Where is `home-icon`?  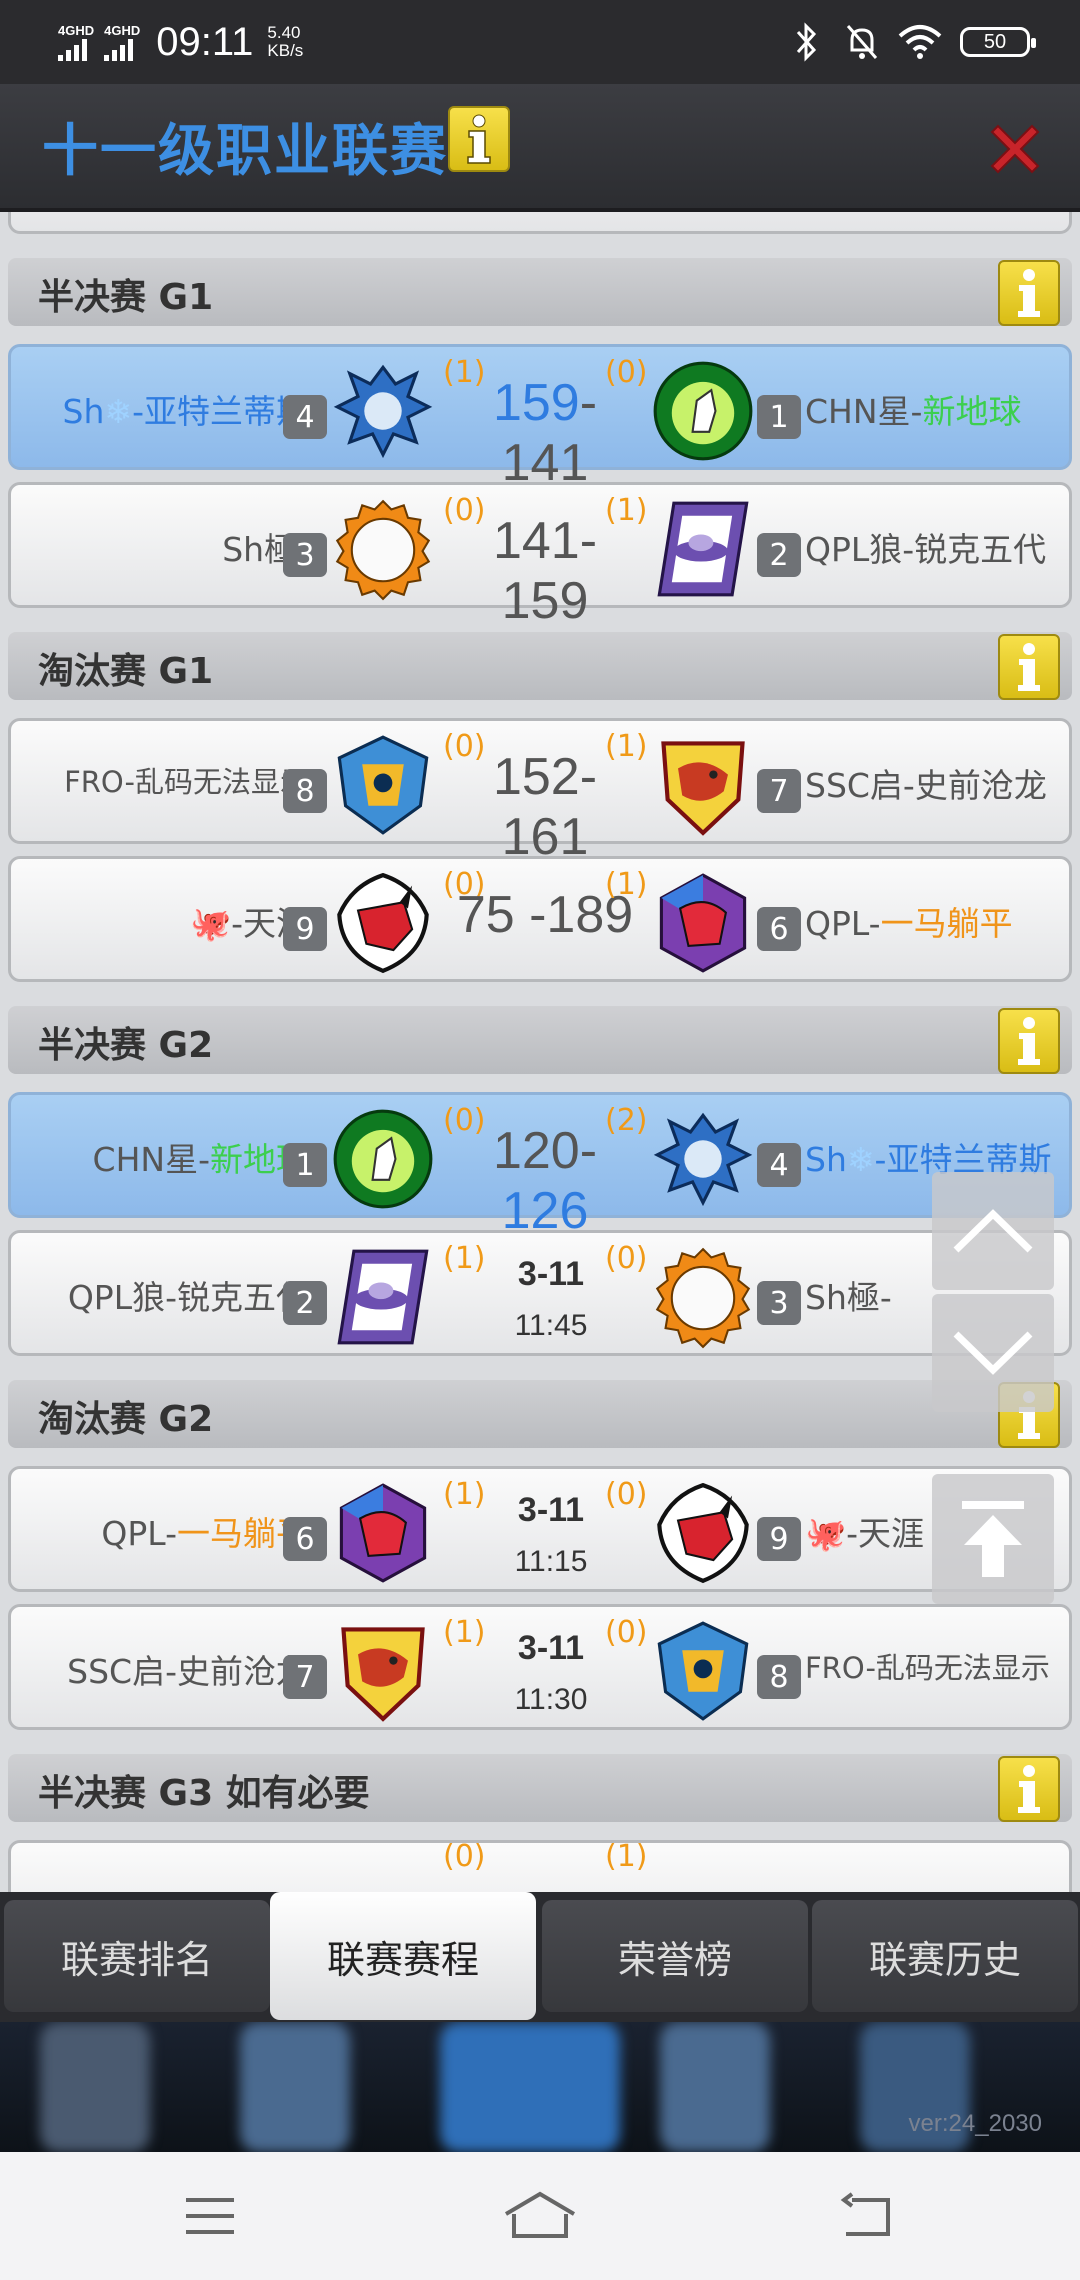
home-icon is located at coordinates (540, 2216).